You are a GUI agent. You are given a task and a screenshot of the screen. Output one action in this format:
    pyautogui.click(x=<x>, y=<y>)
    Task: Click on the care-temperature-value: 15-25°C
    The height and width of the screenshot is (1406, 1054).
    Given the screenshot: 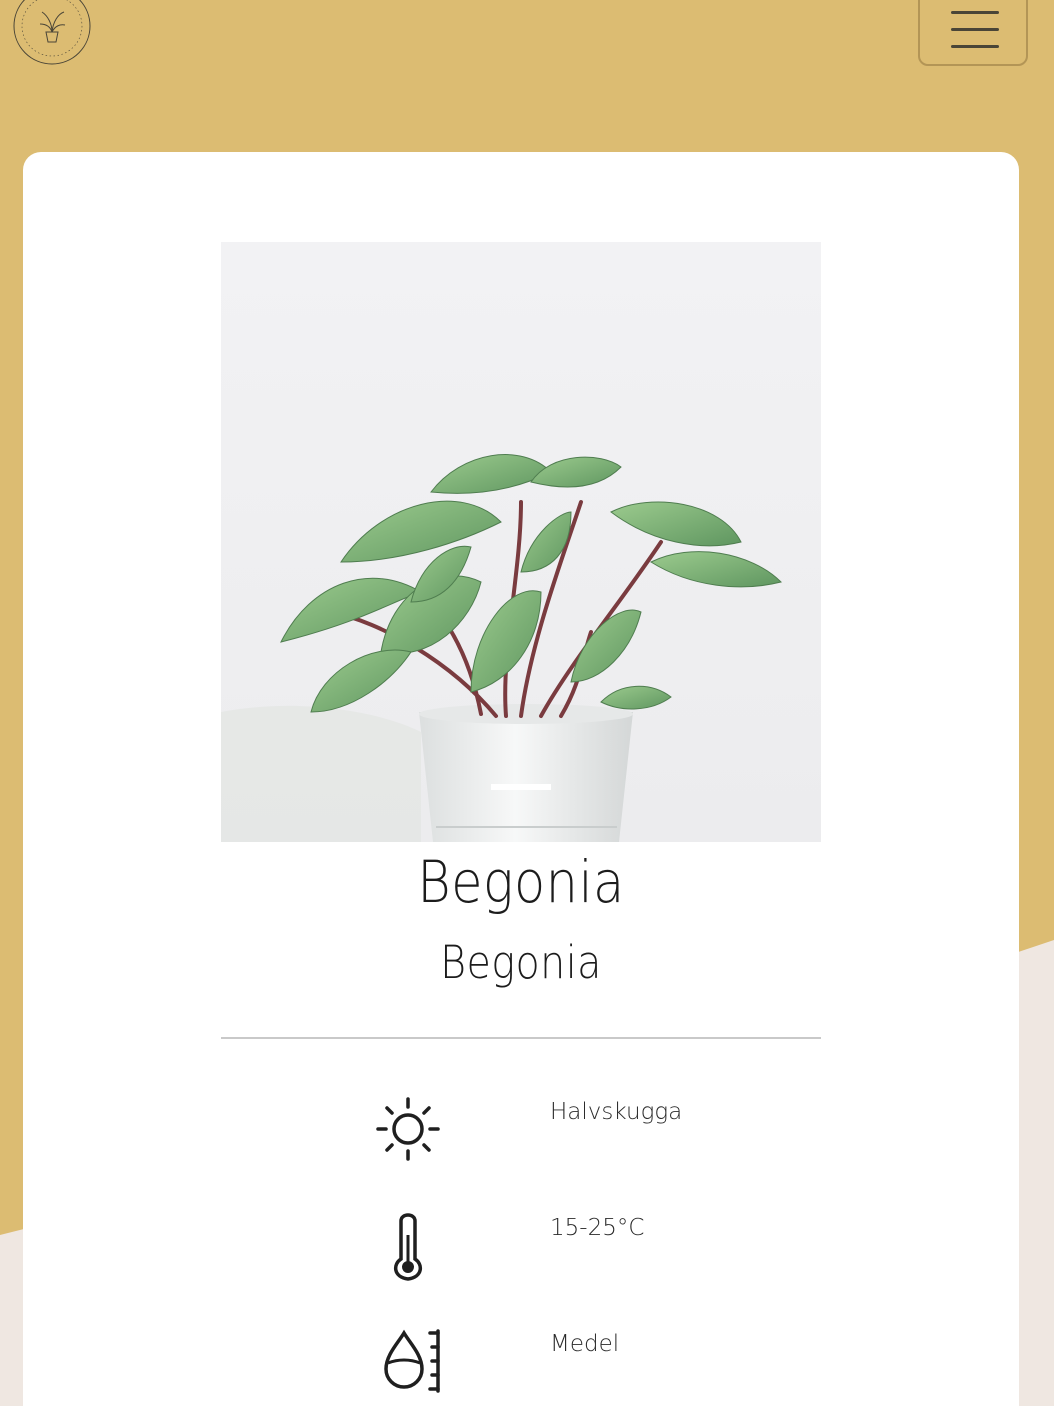 What is the action you would take?
    pyautogui.click(x=597, y=1228)
    